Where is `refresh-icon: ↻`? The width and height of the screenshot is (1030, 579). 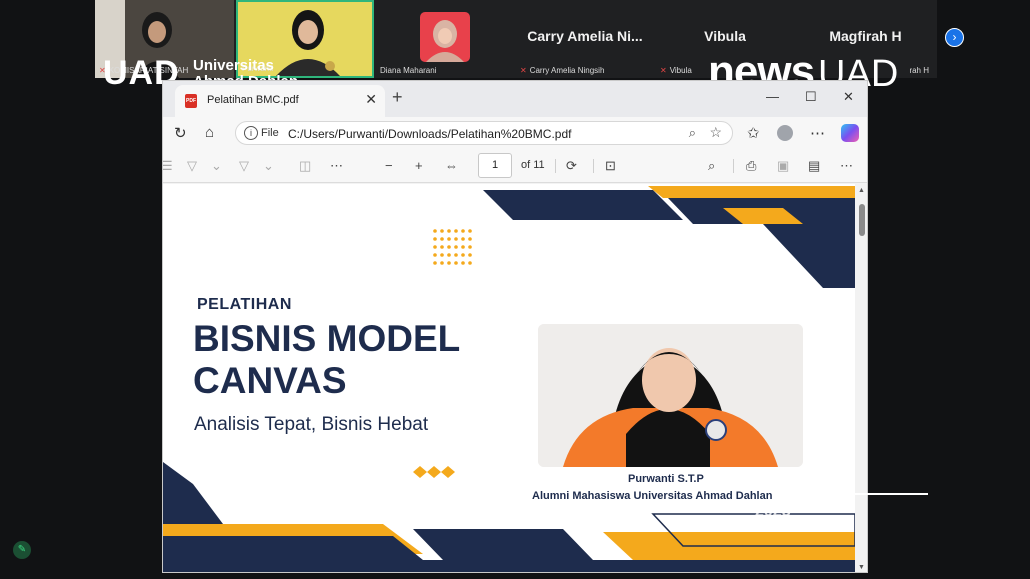
refresh-icon: ↻ is located at coordinates (180, 133).